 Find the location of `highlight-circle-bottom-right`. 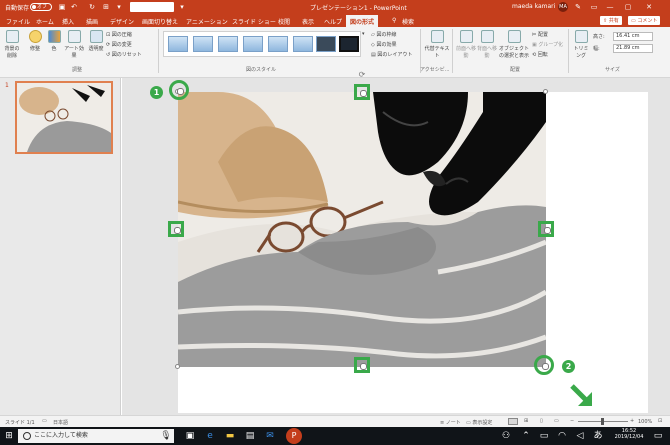

highlight-circle-bottom-right is located at coordinates (544, 365).